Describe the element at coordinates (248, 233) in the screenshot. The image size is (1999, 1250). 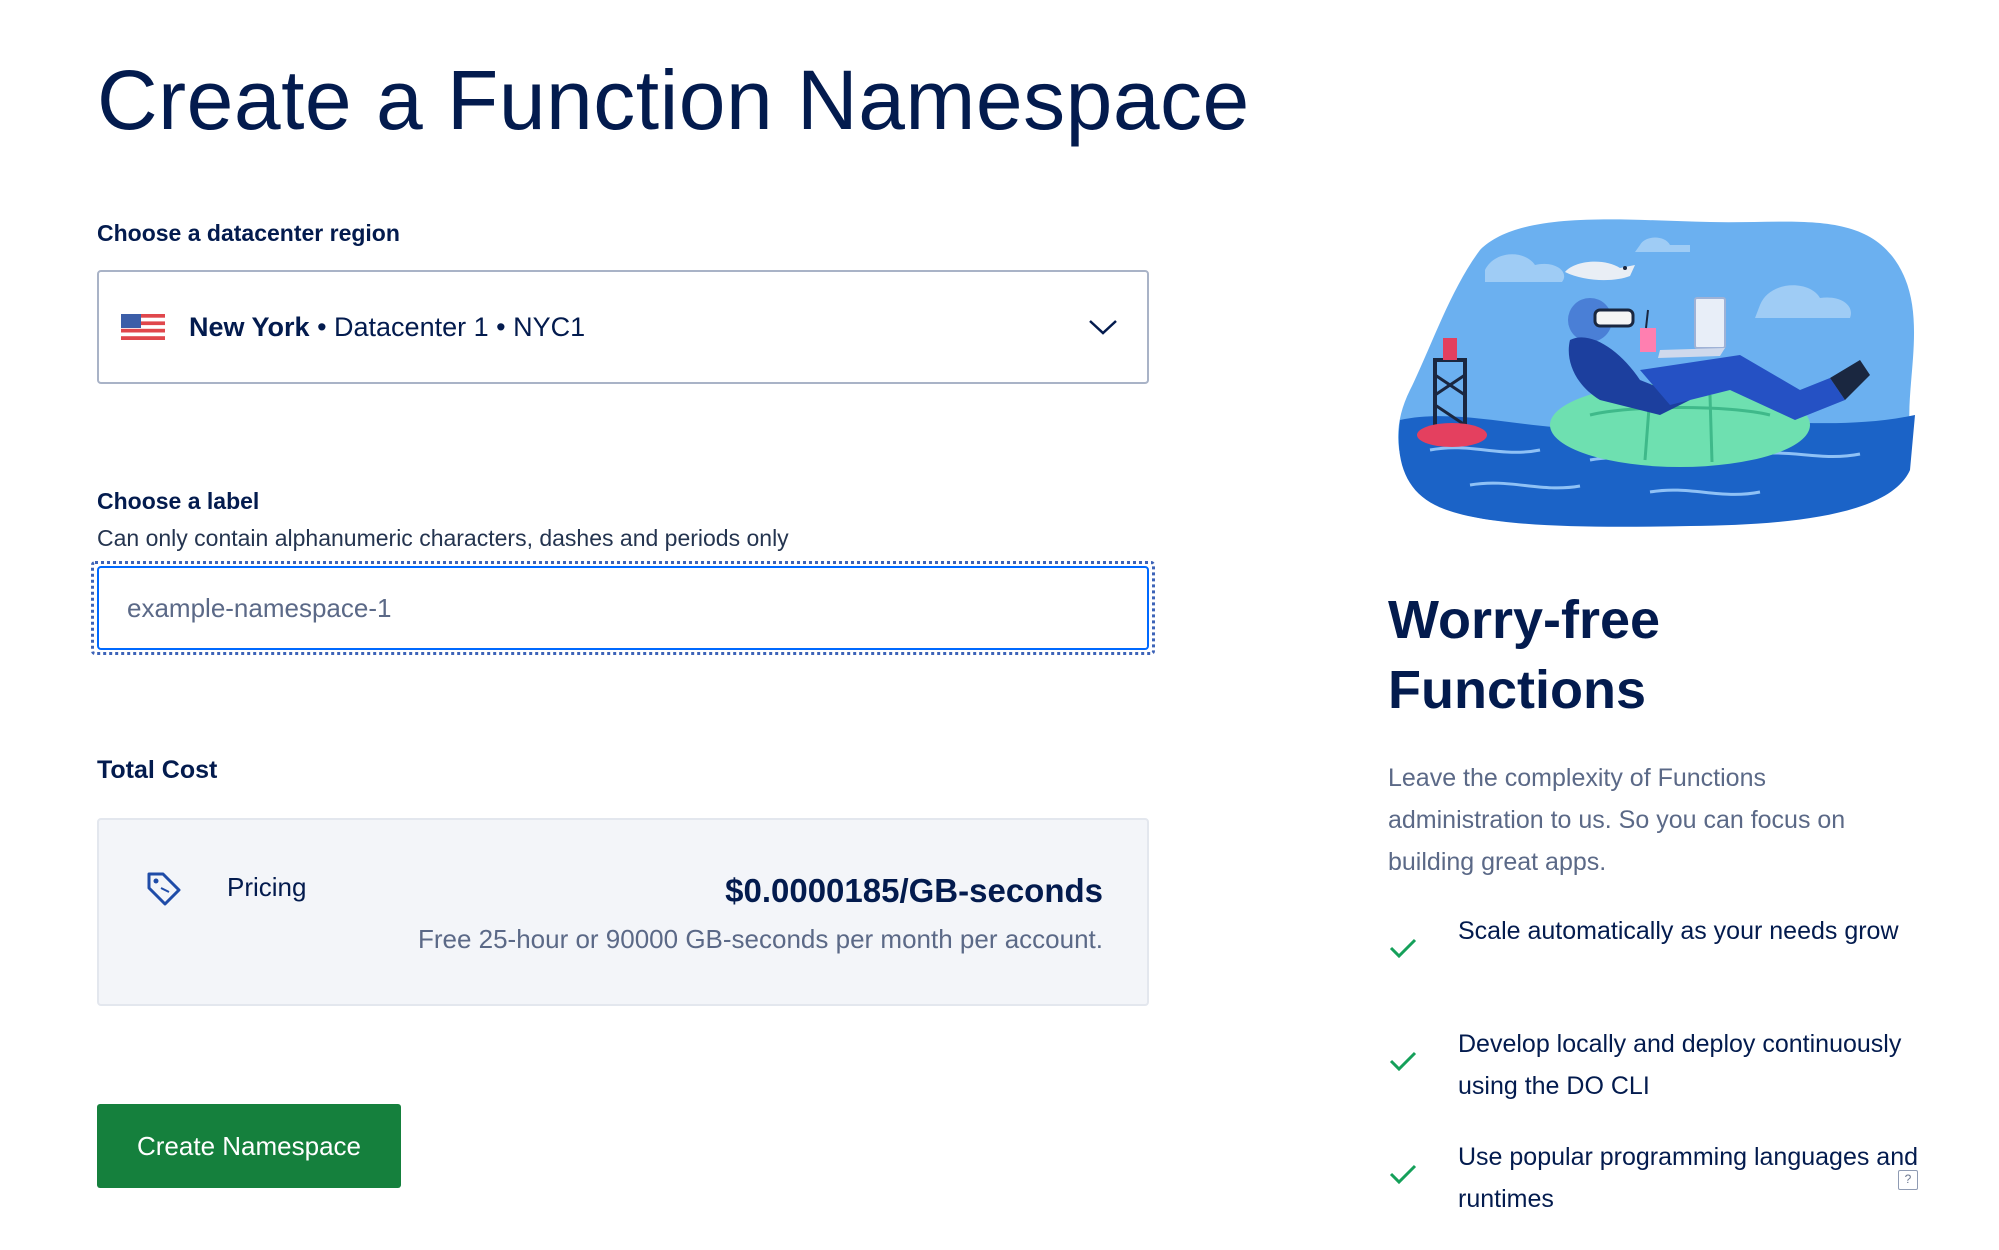
I see `region-label: Choose a datacenter region` at that location.